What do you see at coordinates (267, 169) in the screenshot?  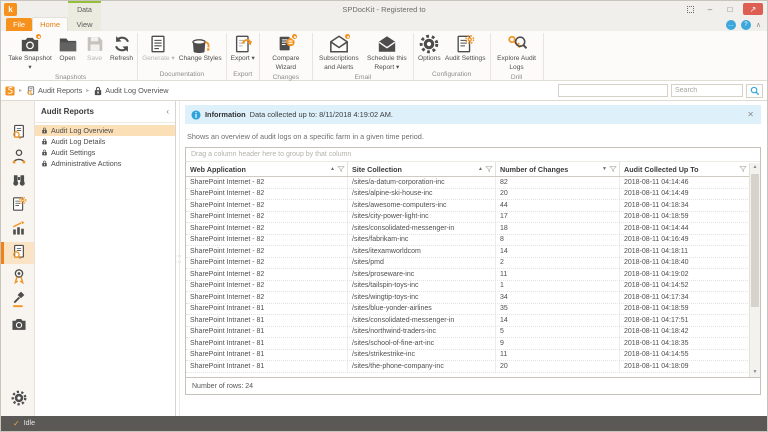 I see `column-header-web-application: Web Application ▲` at bounding box center [267, 169].